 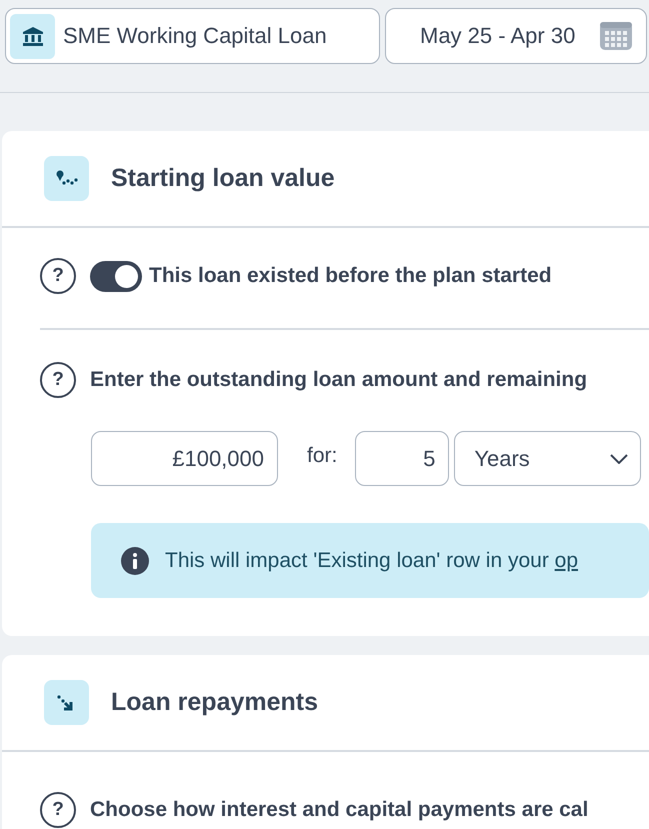 I want to click on section-title: Loan repayments, so click(x=214, y=702).